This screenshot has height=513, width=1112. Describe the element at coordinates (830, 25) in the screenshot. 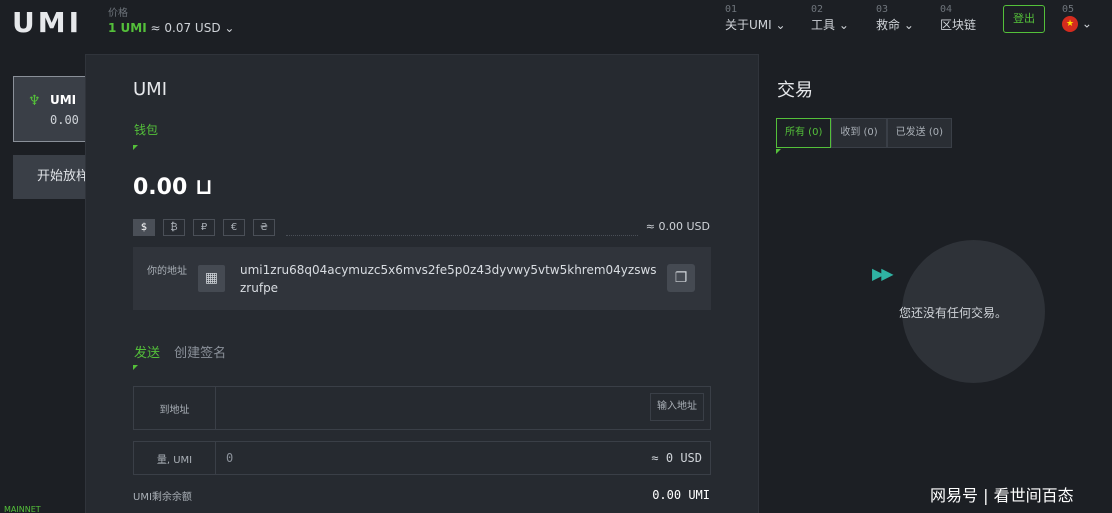

I see `nav-label: 工具 ⌄` at that location.